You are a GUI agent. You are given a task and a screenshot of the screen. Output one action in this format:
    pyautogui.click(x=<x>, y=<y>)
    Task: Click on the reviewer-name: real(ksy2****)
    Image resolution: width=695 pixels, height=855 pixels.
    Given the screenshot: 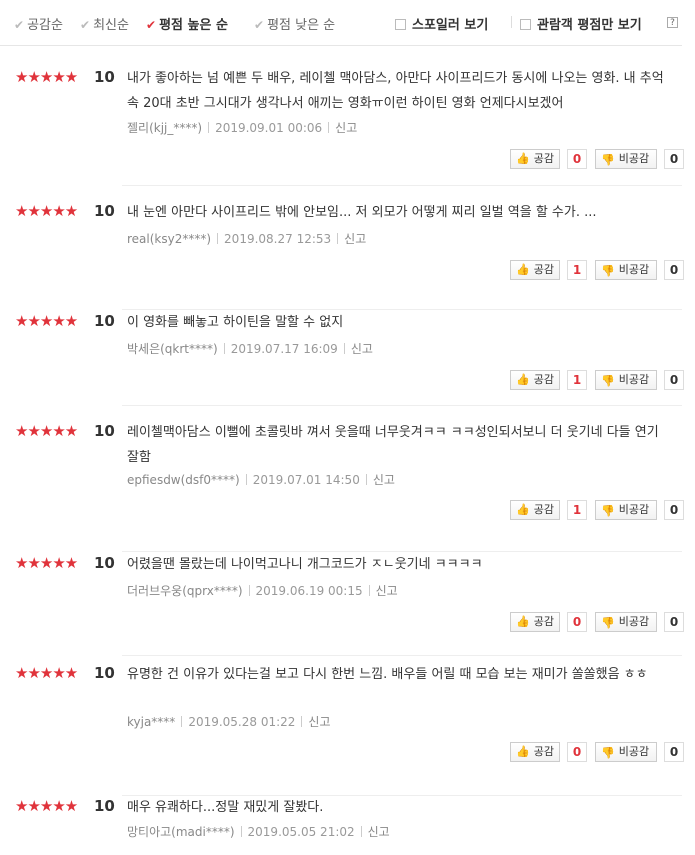 What is the action you would take?
    pyautogui.click(x=169, y=239)
    